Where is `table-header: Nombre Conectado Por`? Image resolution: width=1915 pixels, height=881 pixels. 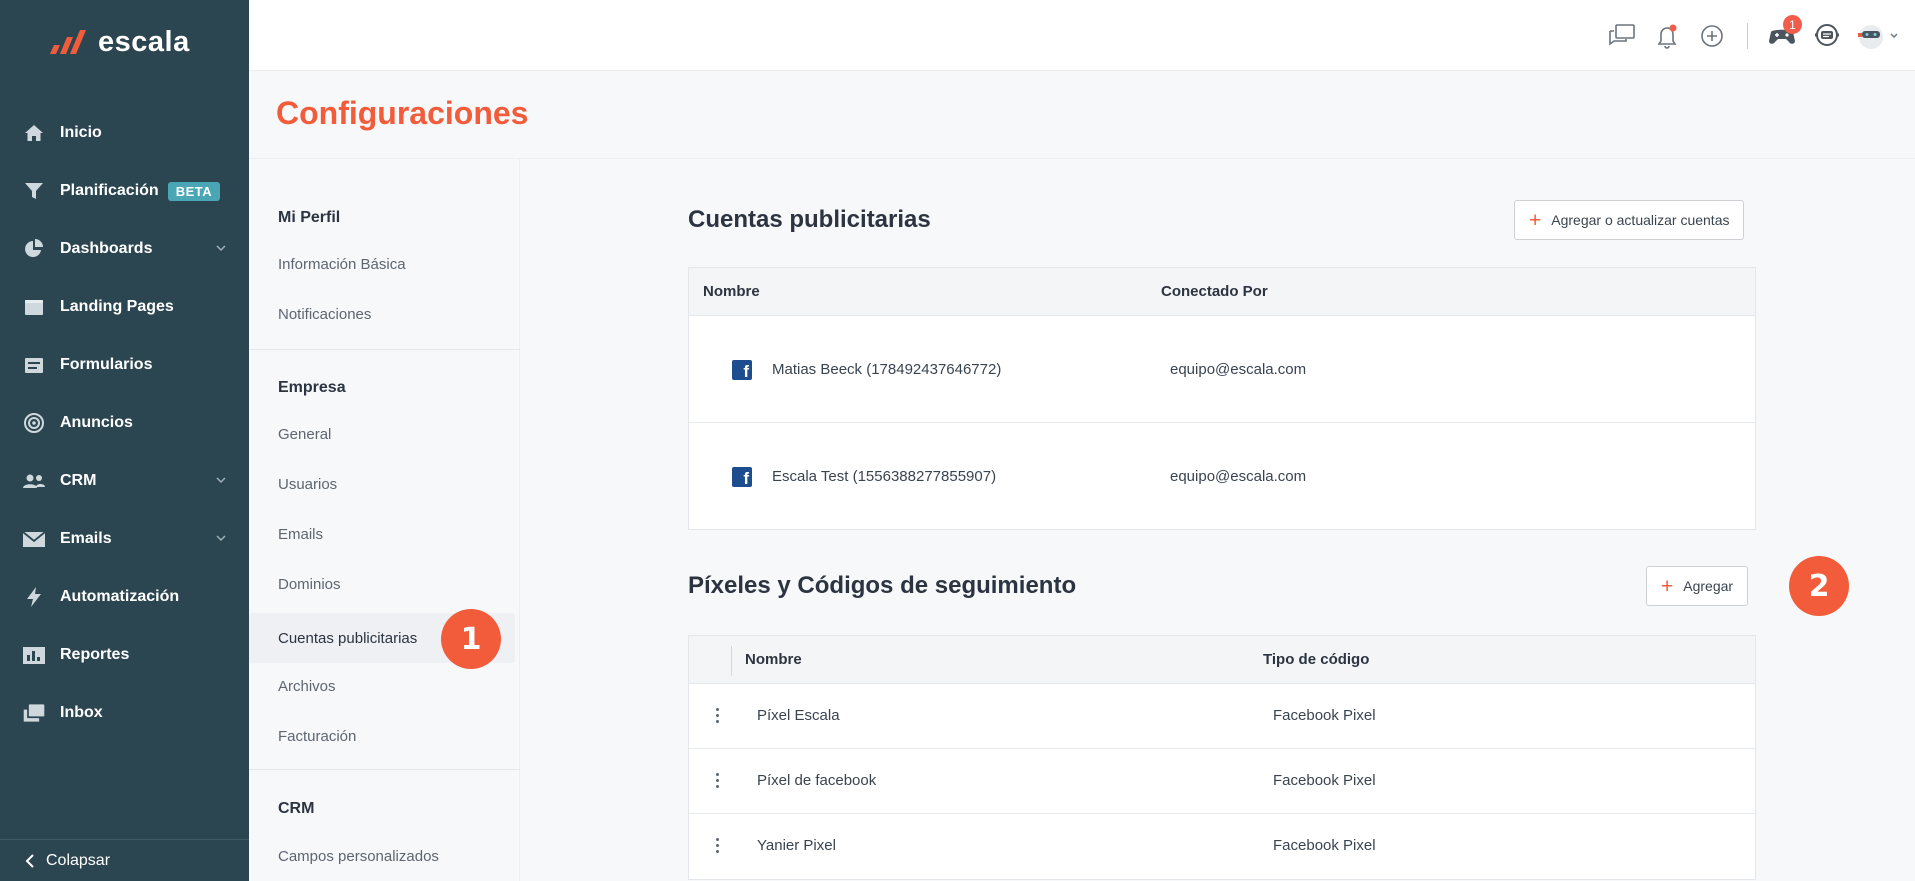
table-header: Nombre Conectado Por is located at coordinates (1222, 292).